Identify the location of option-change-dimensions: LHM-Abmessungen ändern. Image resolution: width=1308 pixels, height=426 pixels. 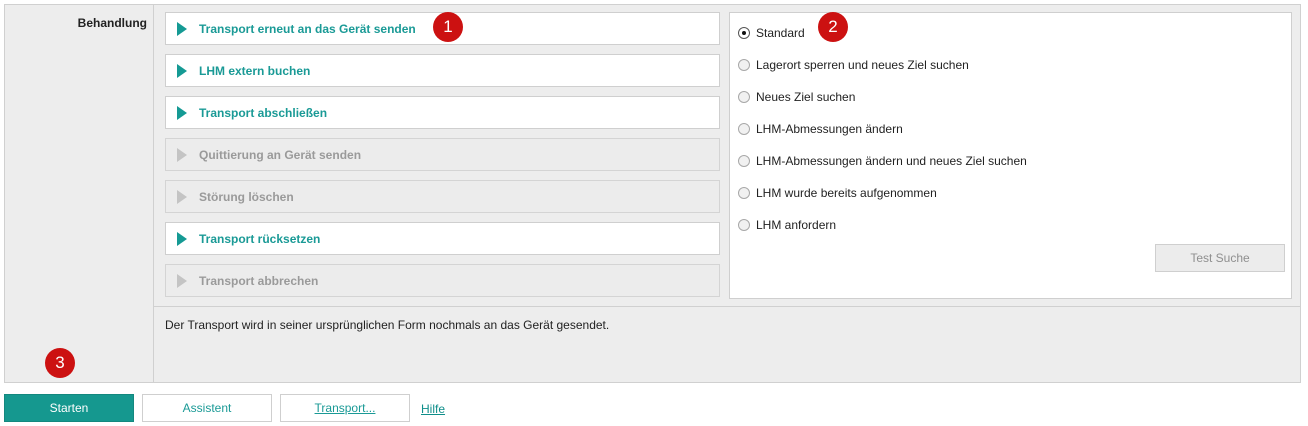
(820, 129).